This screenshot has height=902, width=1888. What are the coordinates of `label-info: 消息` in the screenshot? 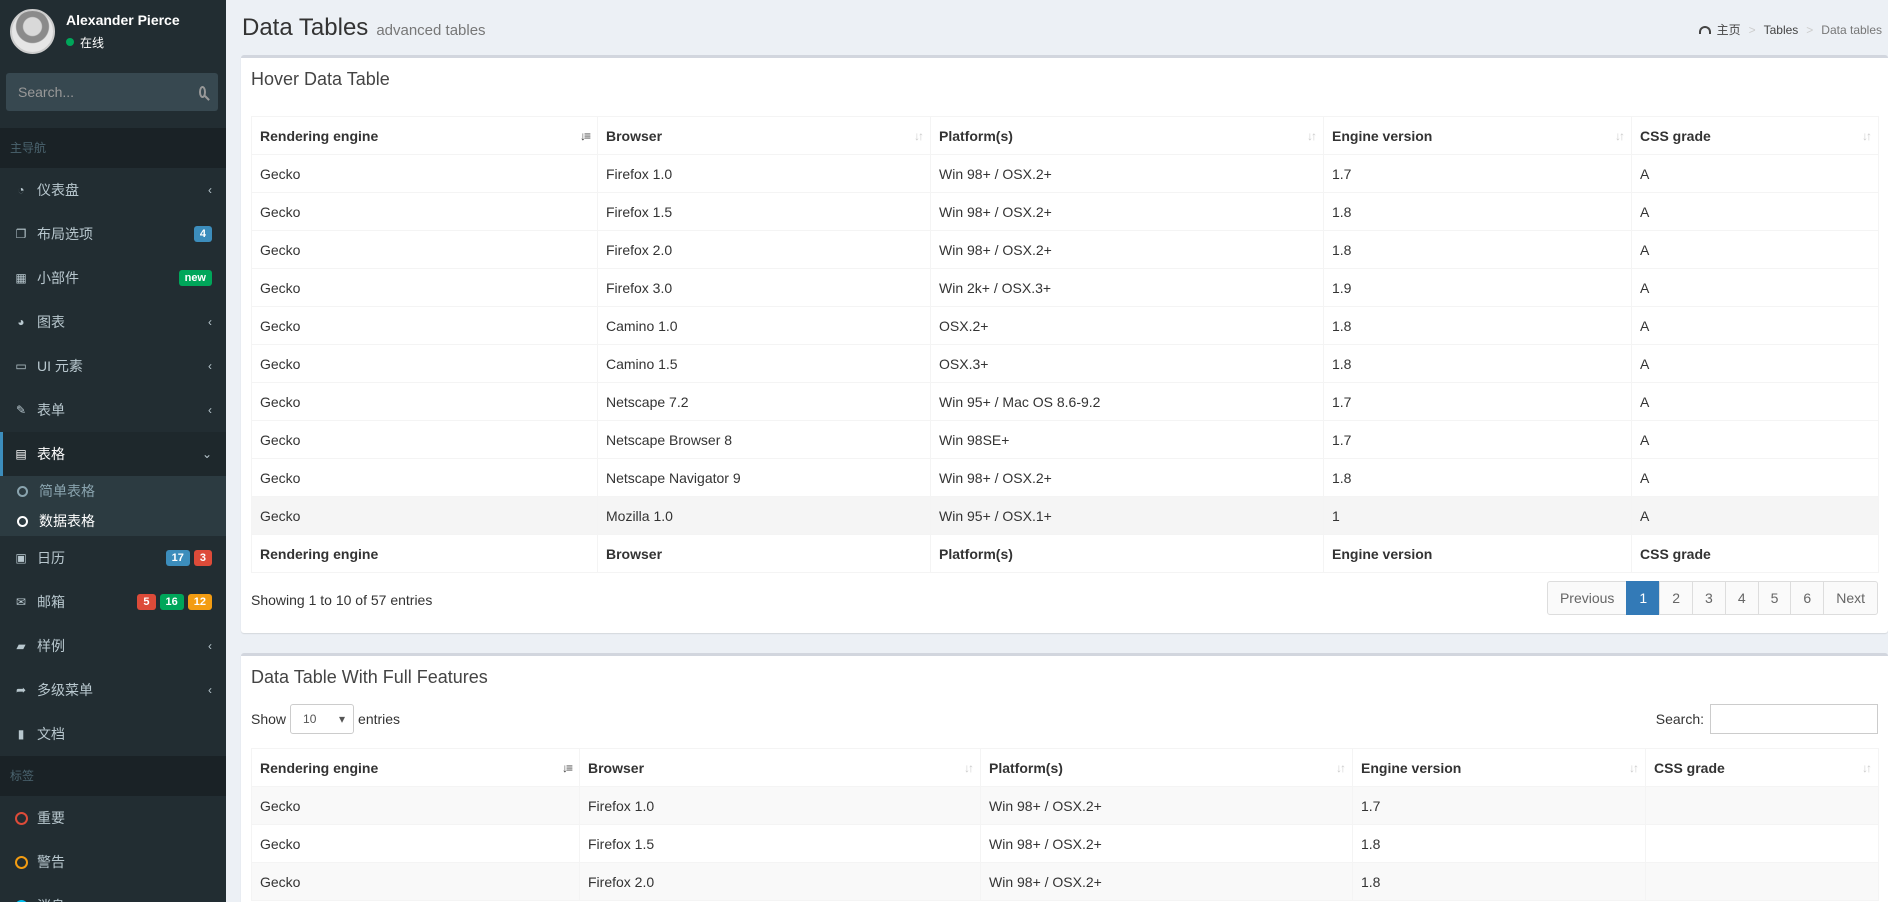 It's located at (113, 893).